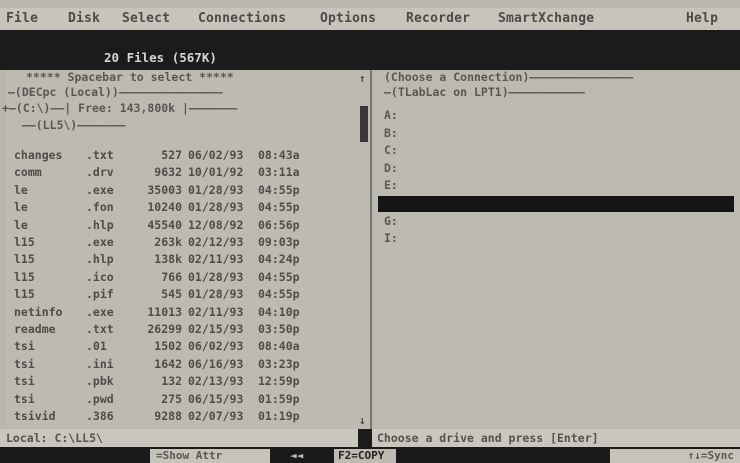 This screenshot has height=463, width=740. What do you see at coordinates (364, 124) in the screenshot?
I see `scroll-thumb` at bounding box center [364, 124].